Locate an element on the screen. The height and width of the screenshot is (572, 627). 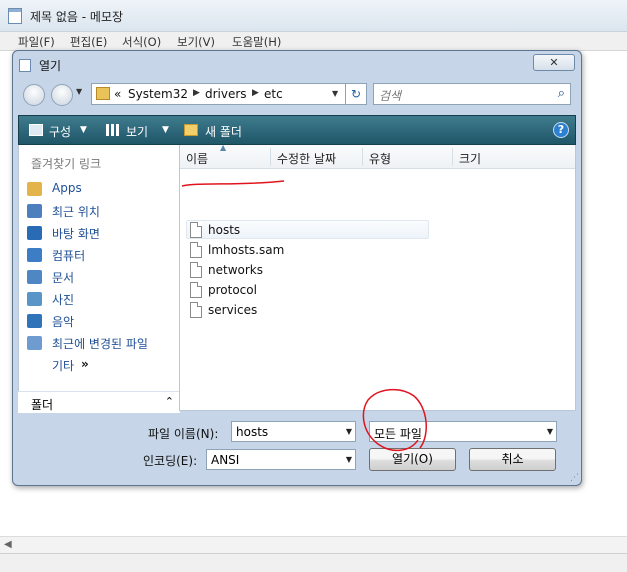
file-name: lmhosts.sam is located at coordinates (246, 250).